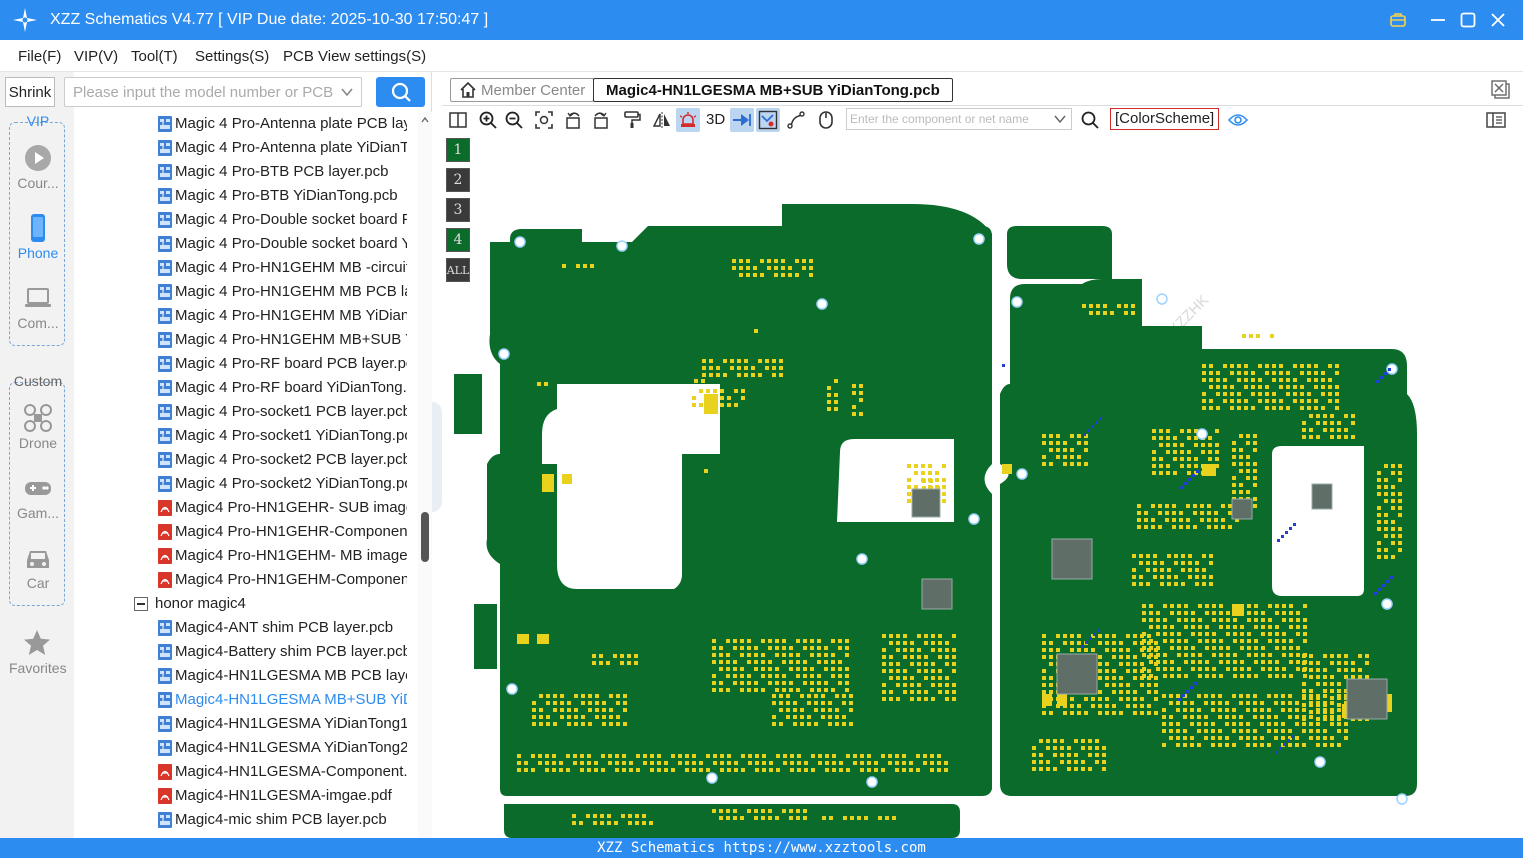  What do you see at coordinates (354, 56) in the screenshot?
I see `menu-pcb-view-settings: PCB View settings(S)` at bounding box center [354, 56].